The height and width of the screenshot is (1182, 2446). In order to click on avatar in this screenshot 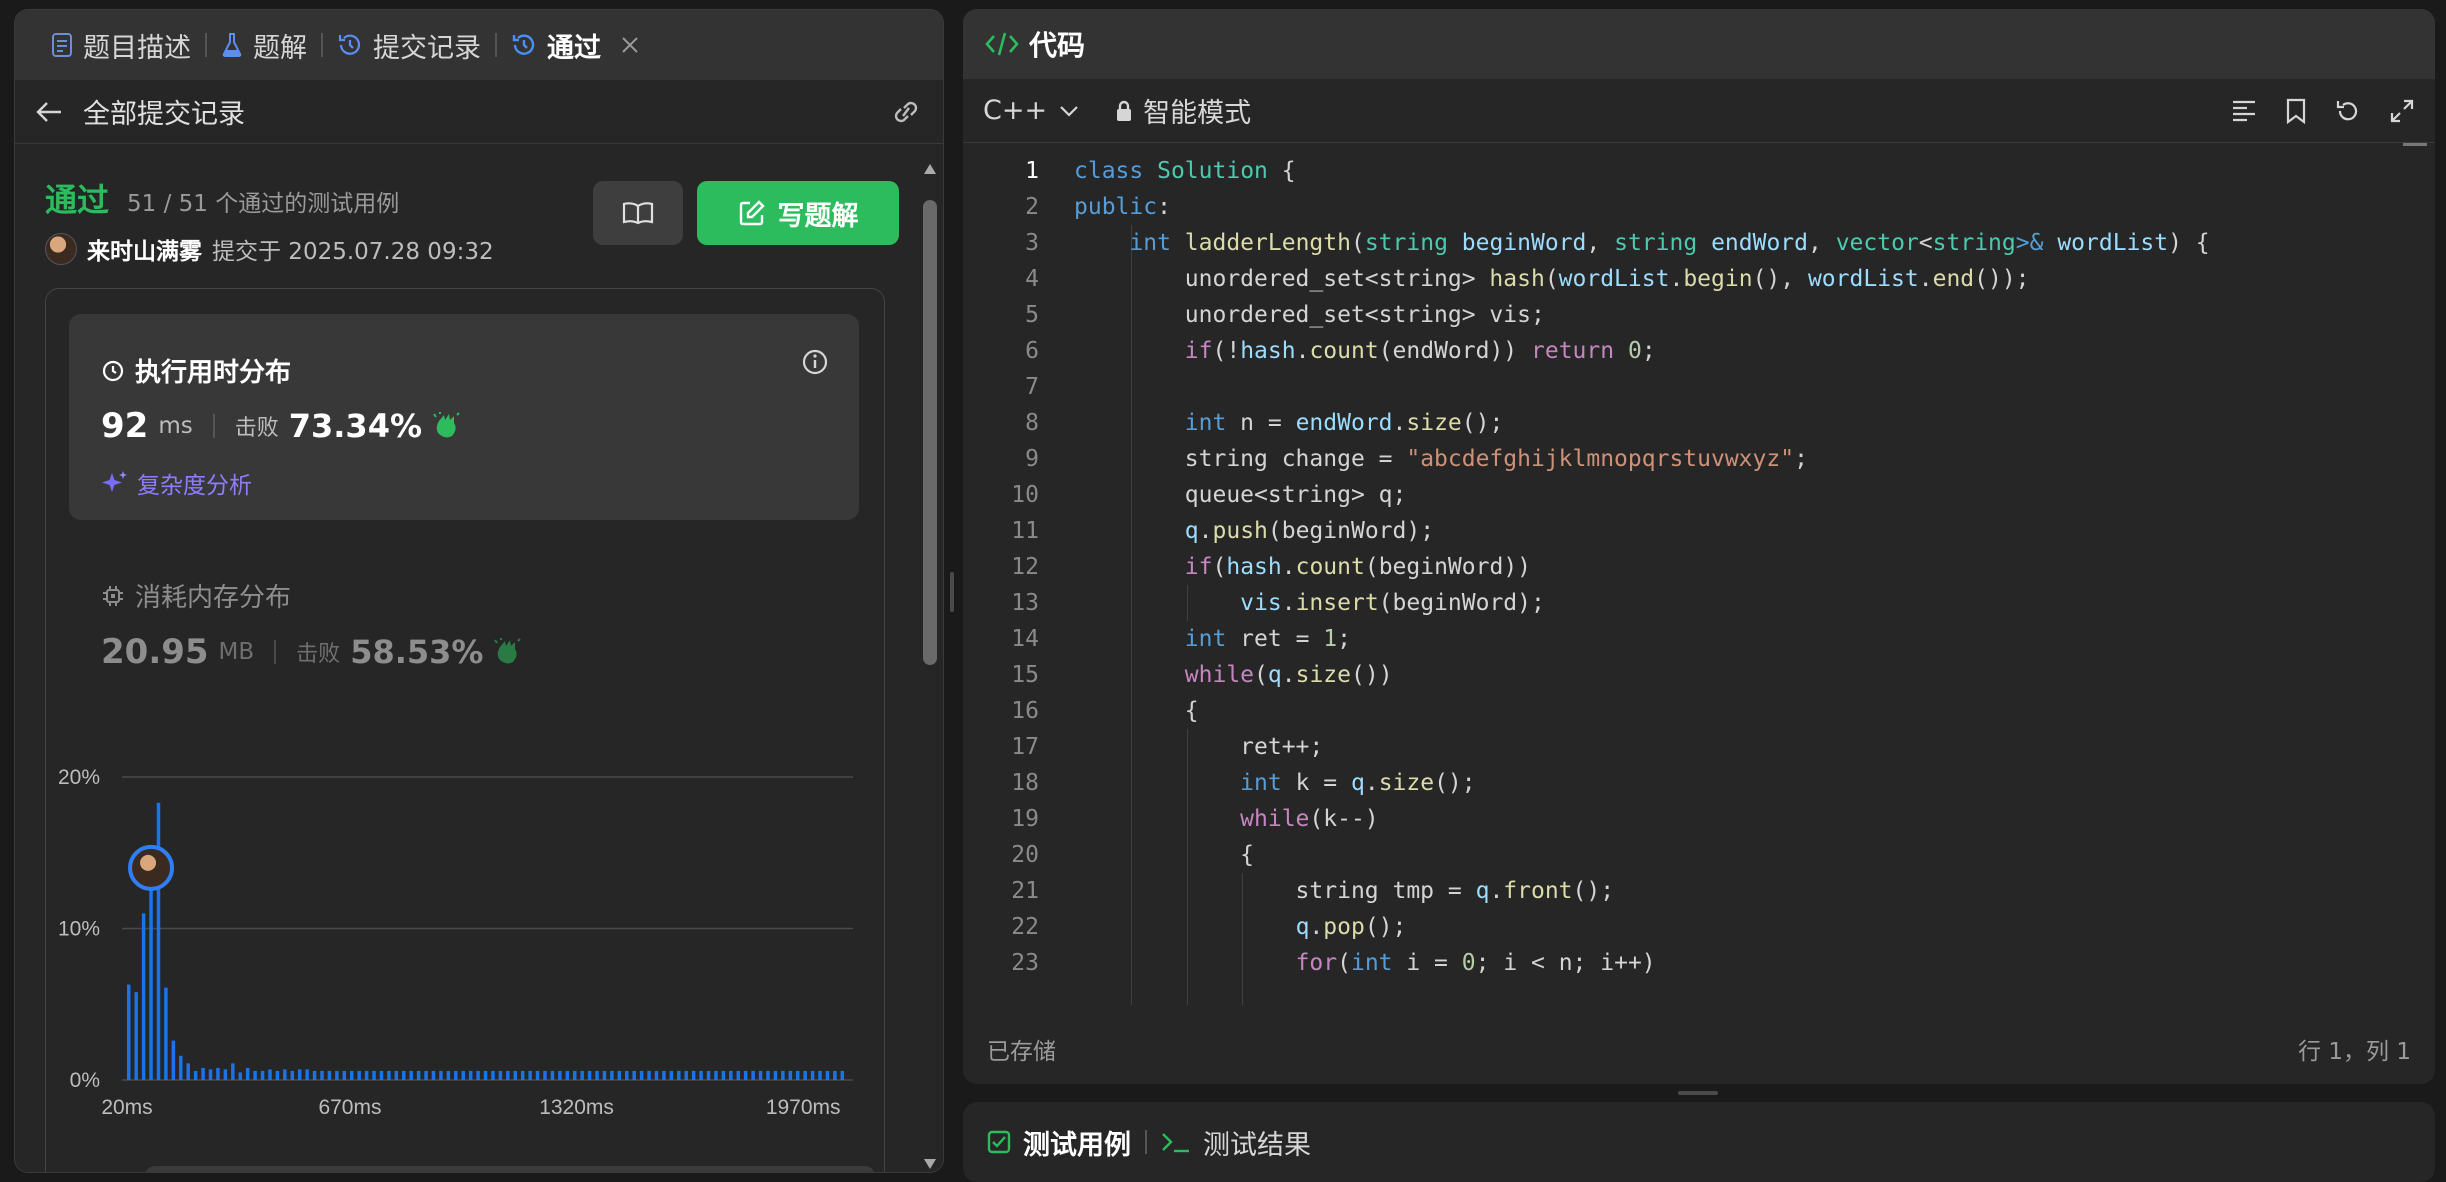, I will do `click(61, 249)`.